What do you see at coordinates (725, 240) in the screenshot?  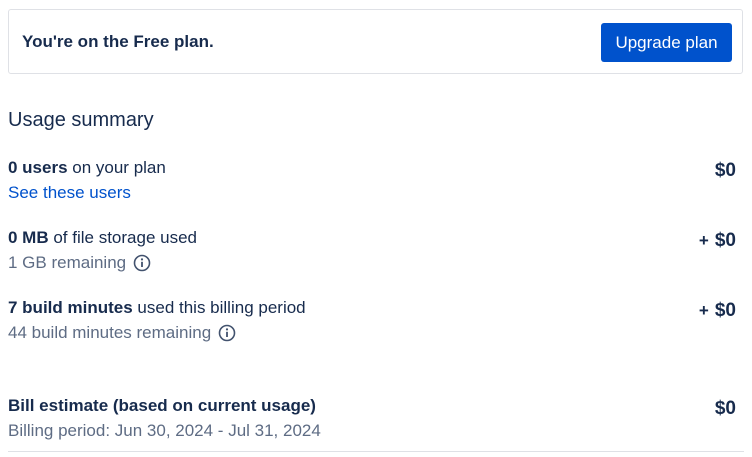 I see `storage-price-value: $0` at bounding box center [725, 240].